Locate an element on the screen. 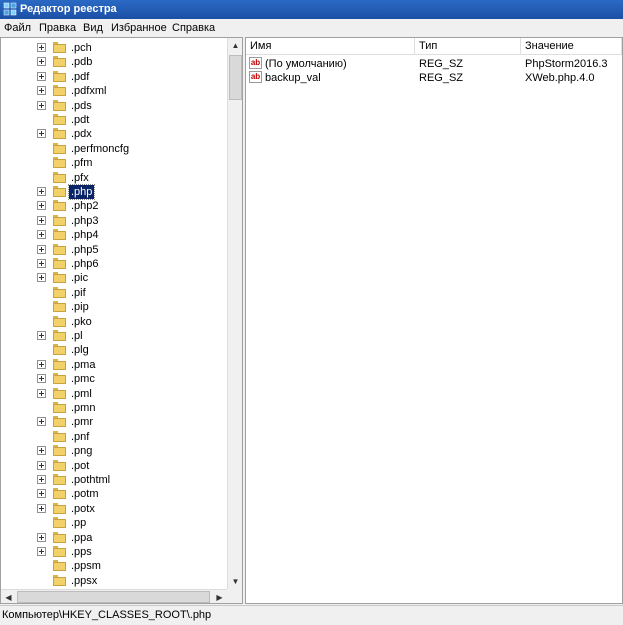 Image resolution: width=623 pixels, height=625 pixels. menu-file: Файл is located at coordinates (17, 28).